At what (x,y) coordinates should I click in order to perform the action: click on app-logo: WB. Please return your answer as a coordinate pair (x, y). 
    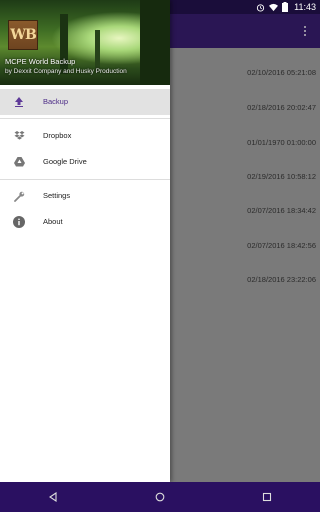
    Looking at the image, I should click on (23, 35).